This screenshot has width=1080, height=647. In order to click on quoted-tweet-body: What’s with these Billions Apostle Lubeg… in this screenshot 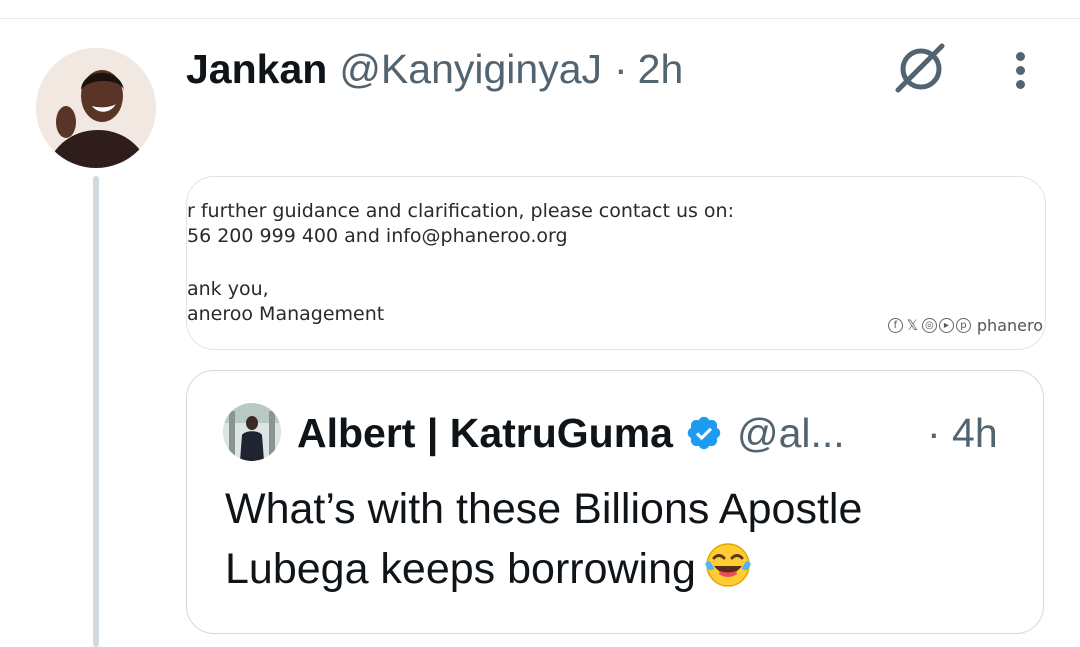, I will do `click(544, 539)`.